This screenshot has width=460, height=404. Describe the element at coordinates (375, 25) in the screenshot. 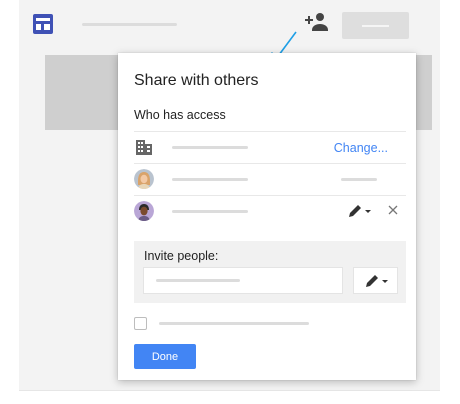

I see `send-button` at that location.